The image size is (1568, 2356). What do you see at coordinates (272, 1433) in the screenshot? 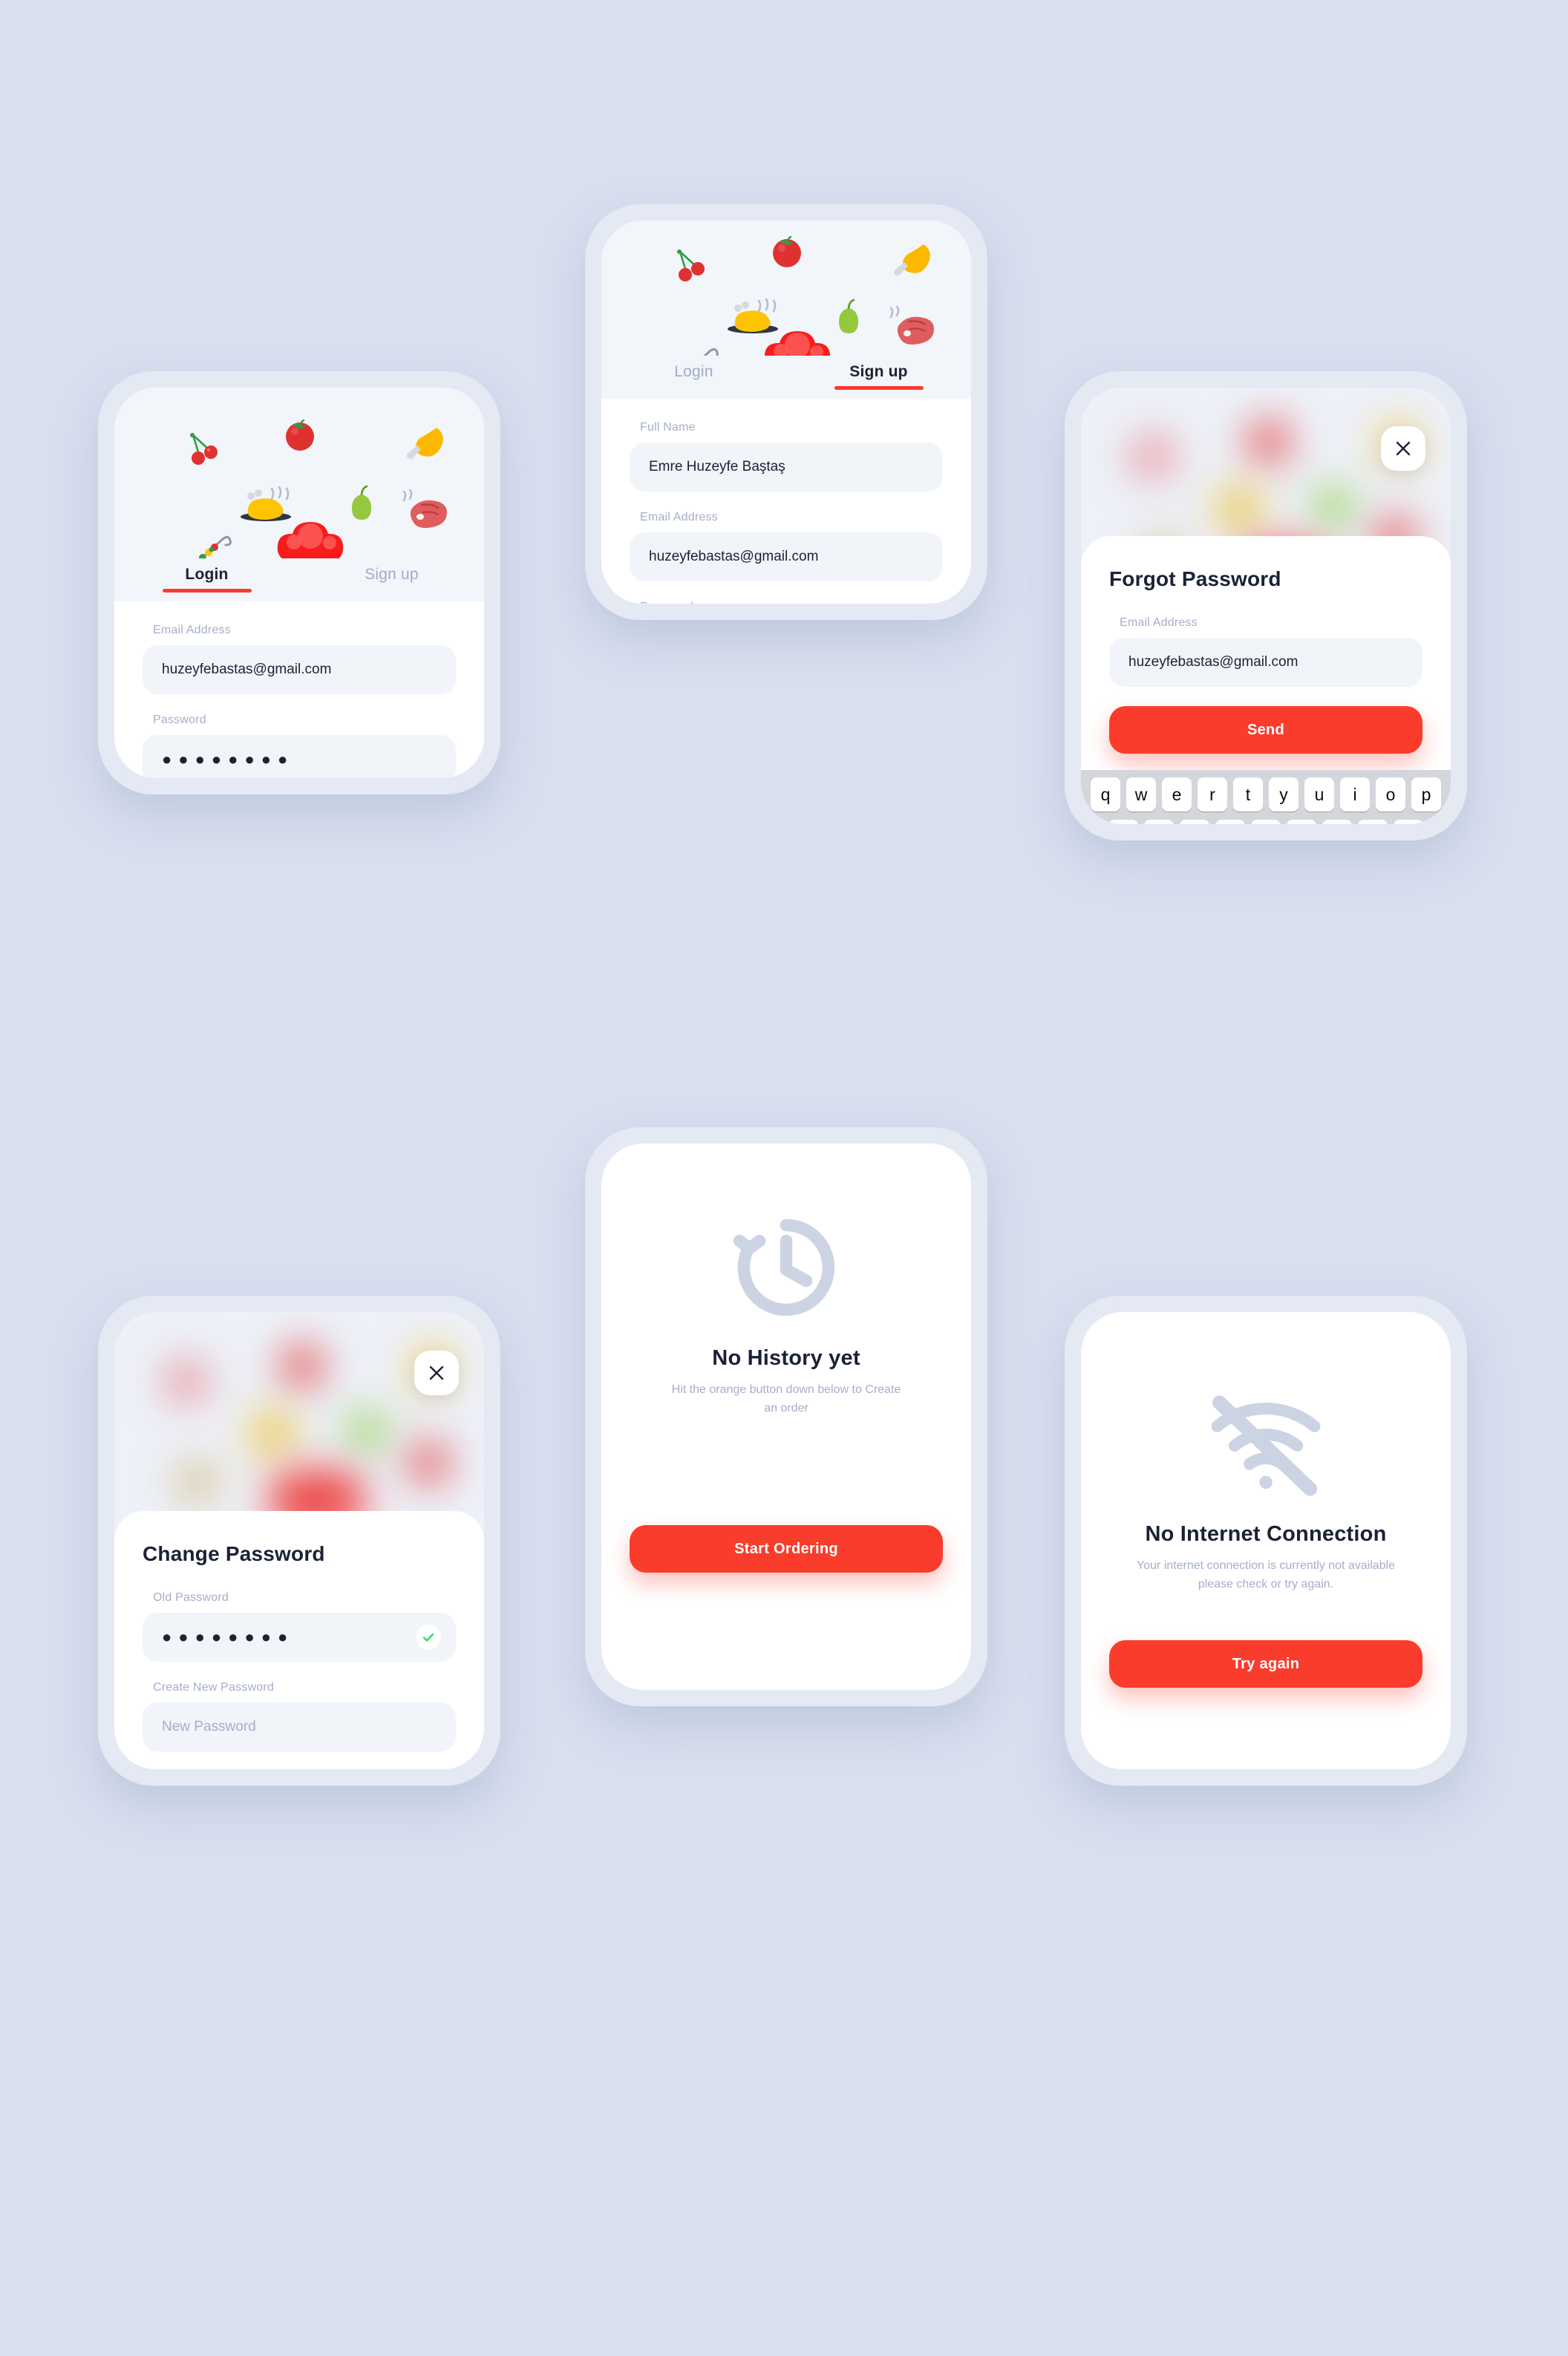
I see `blurred-roast-chicken` at bounding box center [272, 1433].